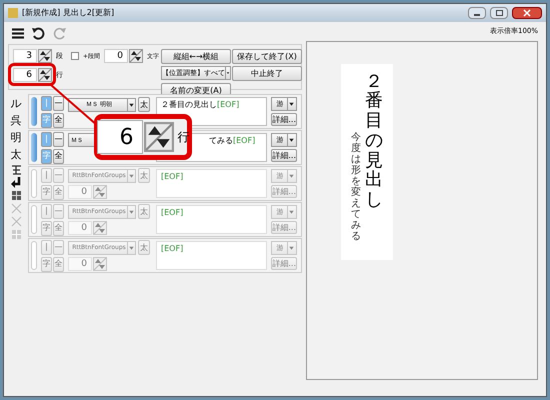  I want to click on preview-subtitle: 今度は形を変えてみる, so click(356, 188).